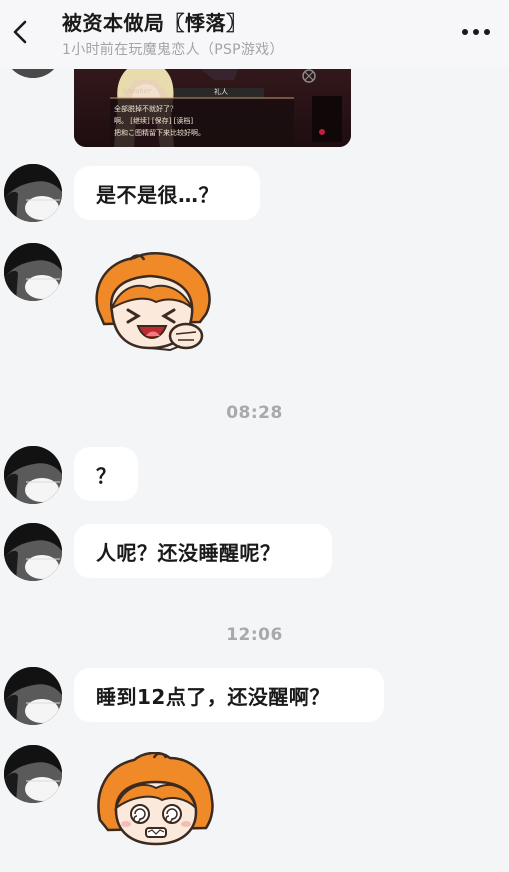  What do you see at coordinates (152, 303) in the screenshot?
I see `laughing-orange-hair-sticker` at bounding box center [152, 303].